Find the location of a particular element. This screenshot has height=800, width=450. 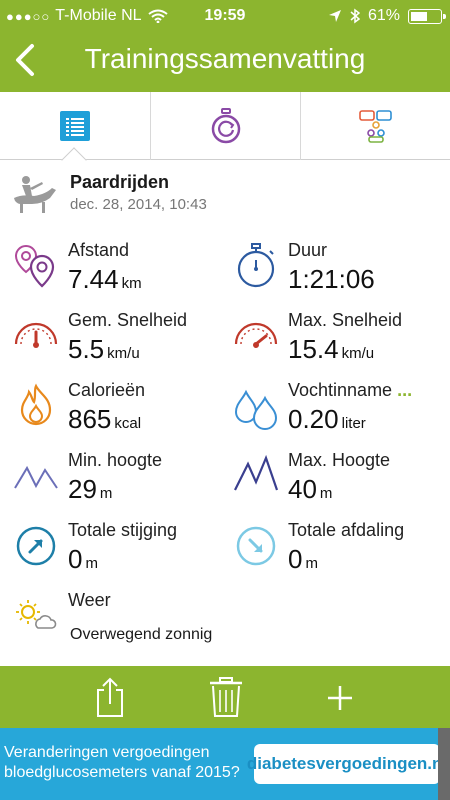

stat-label: Max. Snelheid is located at coordinates (345, 320).